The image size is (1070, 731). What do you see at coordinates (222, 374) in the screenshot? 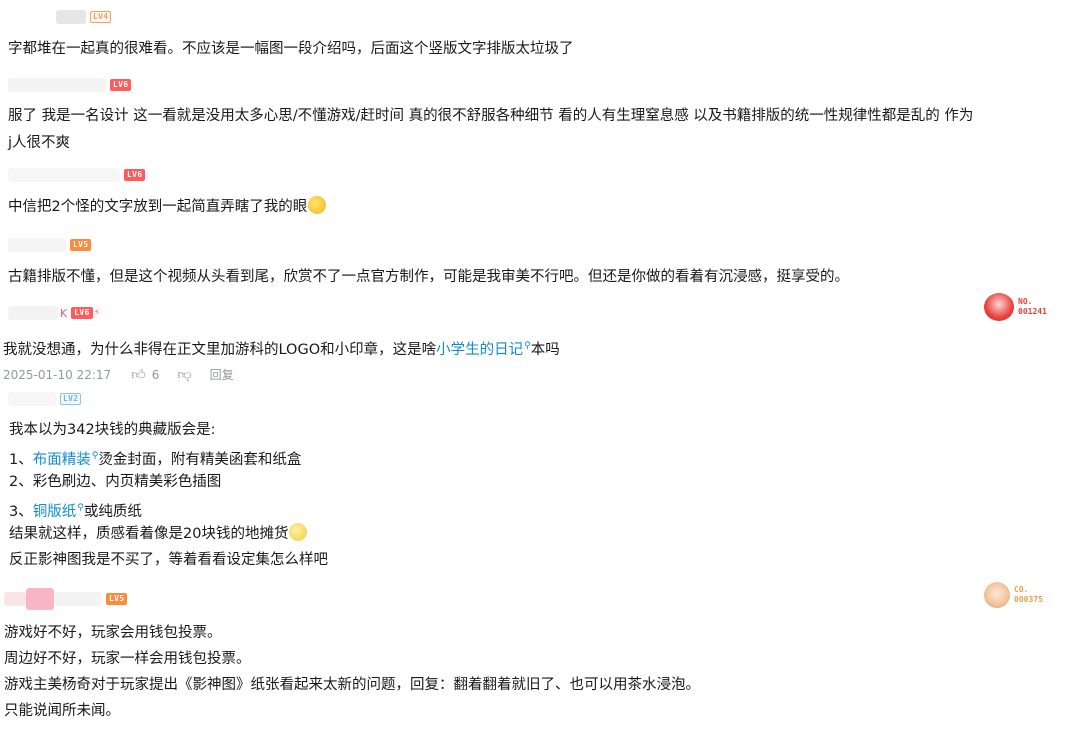
I see `reply-button: 回复` at bounding box center [222, 374].